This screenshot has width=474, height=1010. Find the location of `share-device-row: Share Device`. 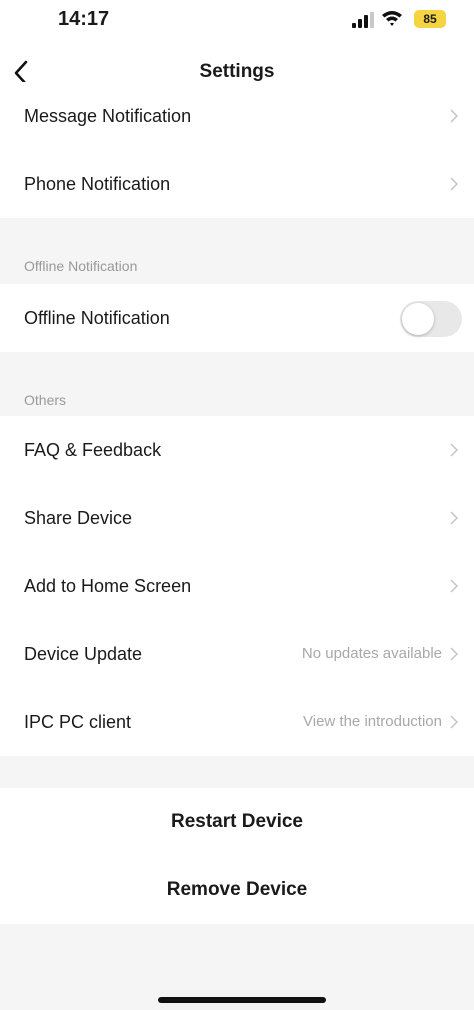

share-device-row: Share Device is located at coordinates (237, 518).